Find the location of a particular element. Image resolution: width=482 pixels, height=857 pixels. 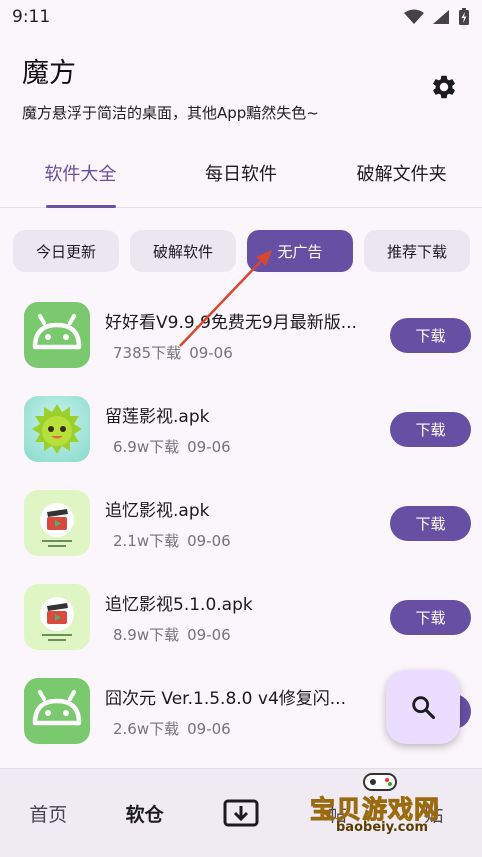

list-item: 追忆影视5.1.0.apk 8.9w下载 09-06 下载 is located at coordinates (241, 618).